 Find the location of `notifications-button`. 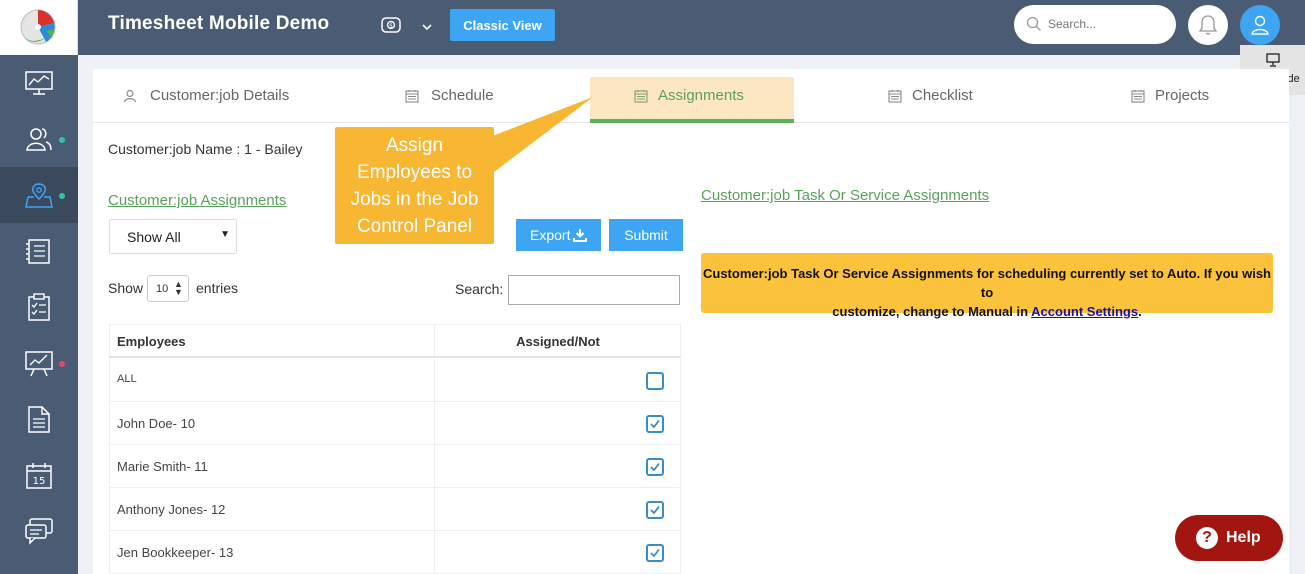

notifications-button is located at coordinates (1208, 25).